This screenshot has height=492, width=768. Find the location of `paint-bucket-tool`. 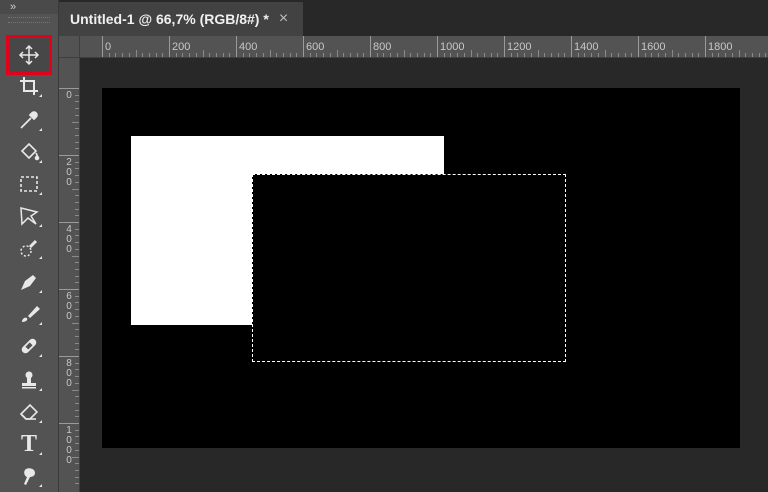

paint-bucket-tool is located at coordinates (29, 152).